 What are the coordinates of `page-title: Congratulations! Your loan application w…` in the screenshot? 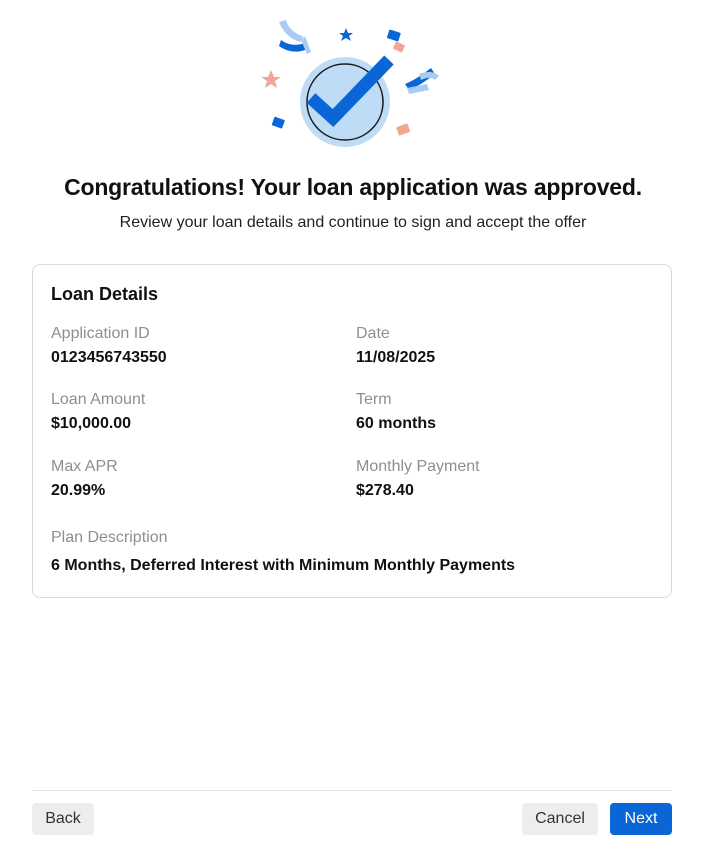 It's located at (353, 187).